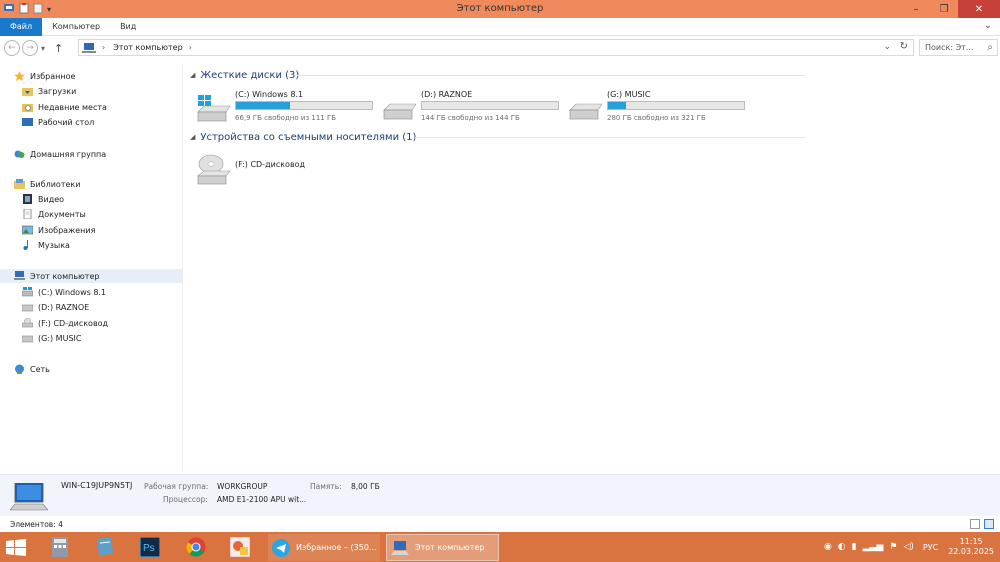  I want to click on back-button: ←, so click(12, 48).